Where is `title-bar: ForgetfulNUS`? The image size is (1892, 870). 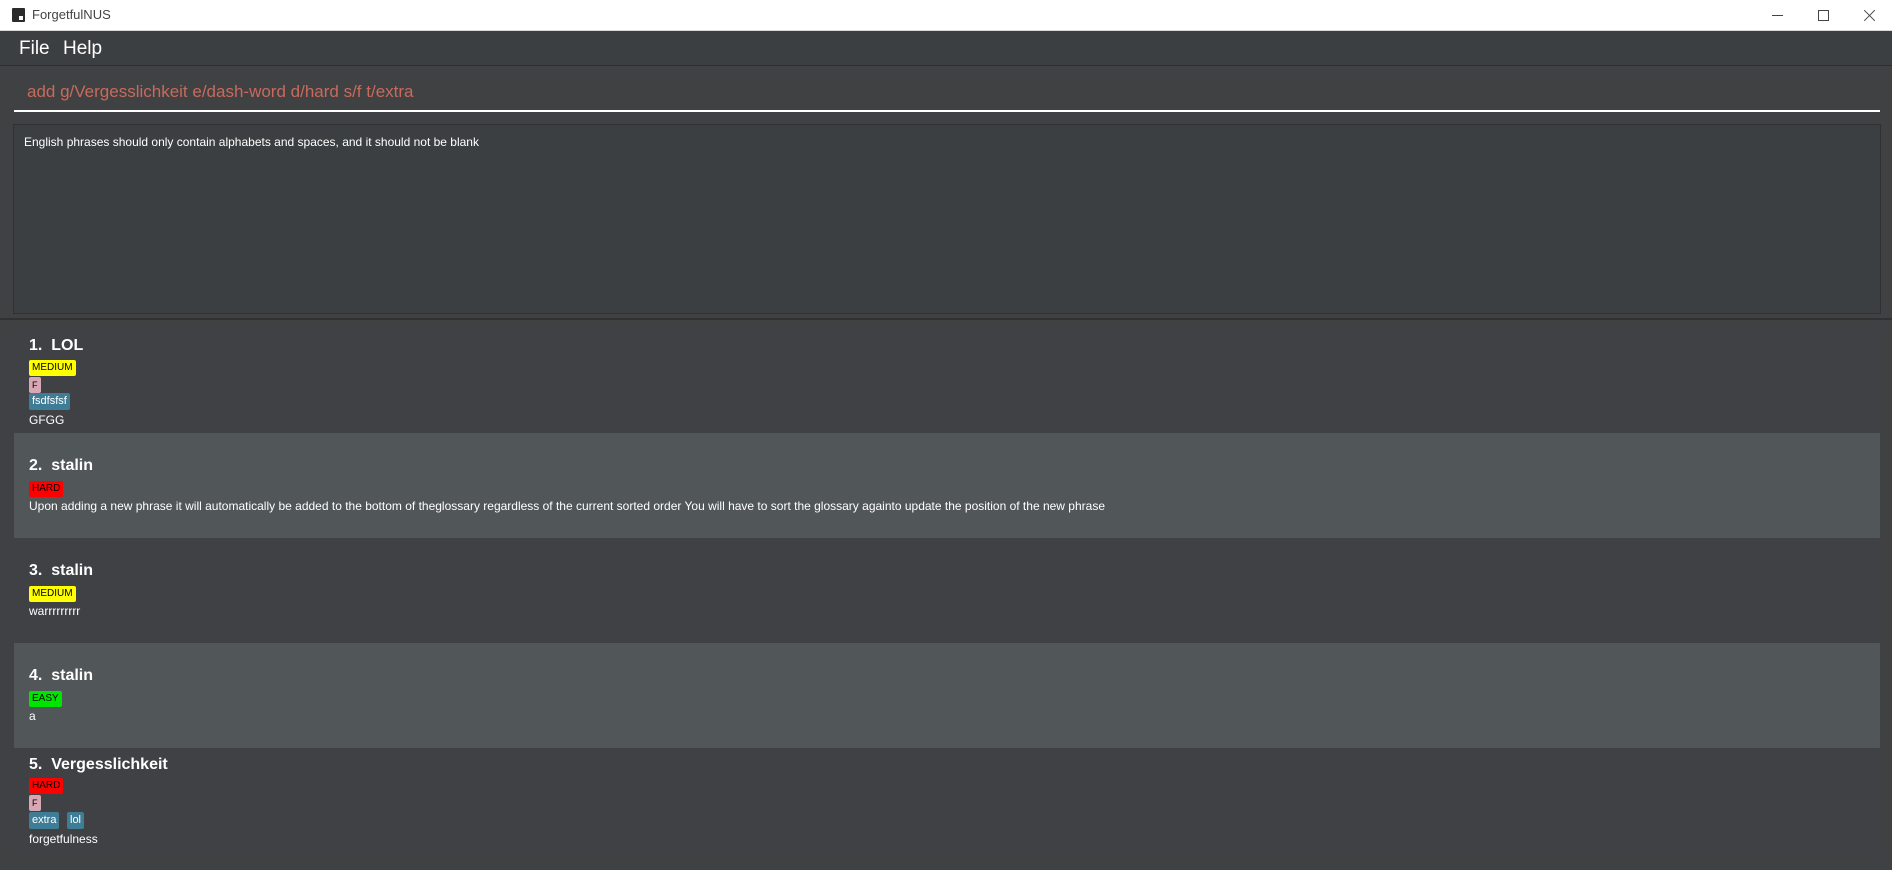 title-bar: ForgetfulNUS is located at coordinates (946, 15).